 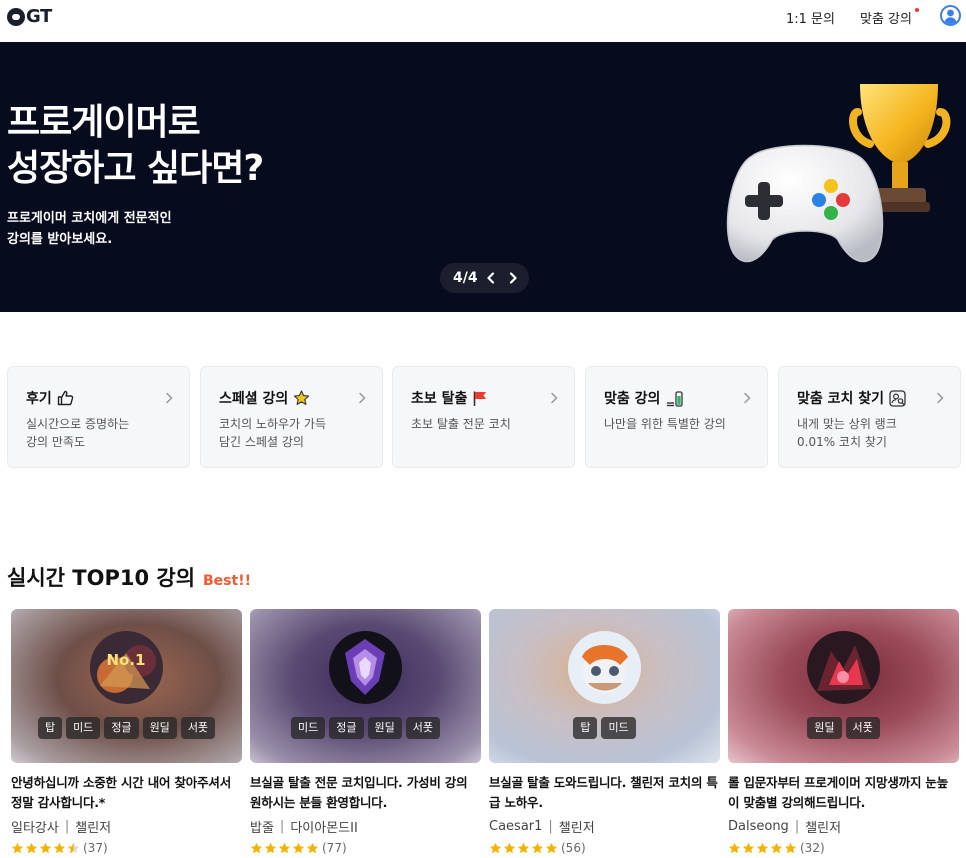 What do you see at coordinates (843, 728) in the screenshot?
I see `position-tags: 원딜 서폿` at bounding box center [843, 728].